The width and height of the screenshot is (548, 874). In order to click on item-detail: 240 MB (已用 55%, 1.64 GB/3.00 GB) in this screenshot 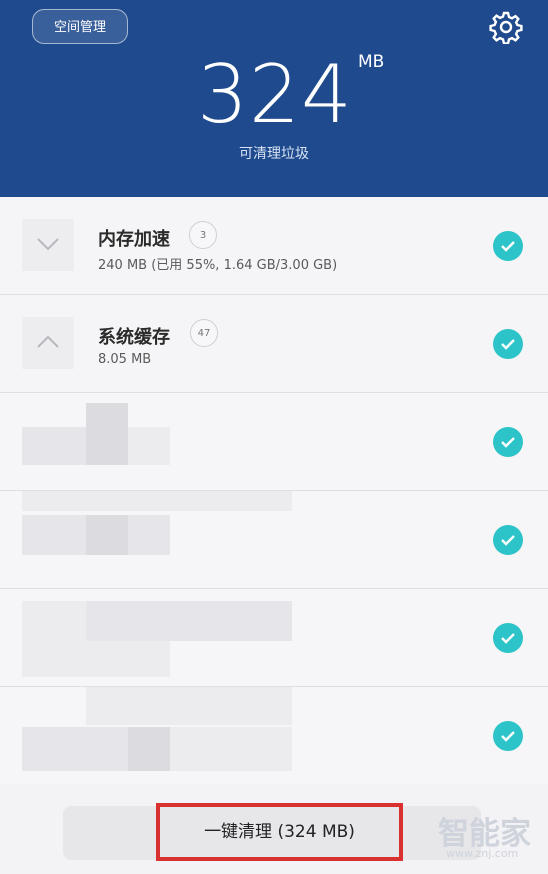, I will do `click(218, 265)`.